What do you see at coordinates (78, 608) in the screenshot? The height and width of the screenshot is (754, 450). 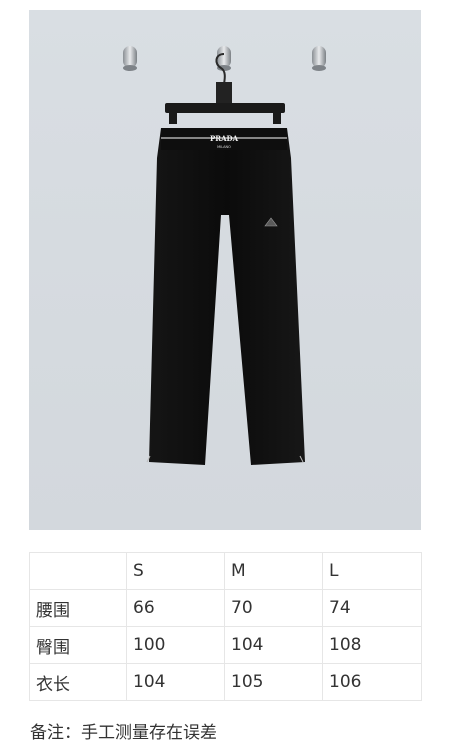 I see `row-label-cell: 腰围` at bounding box center [78, 608].